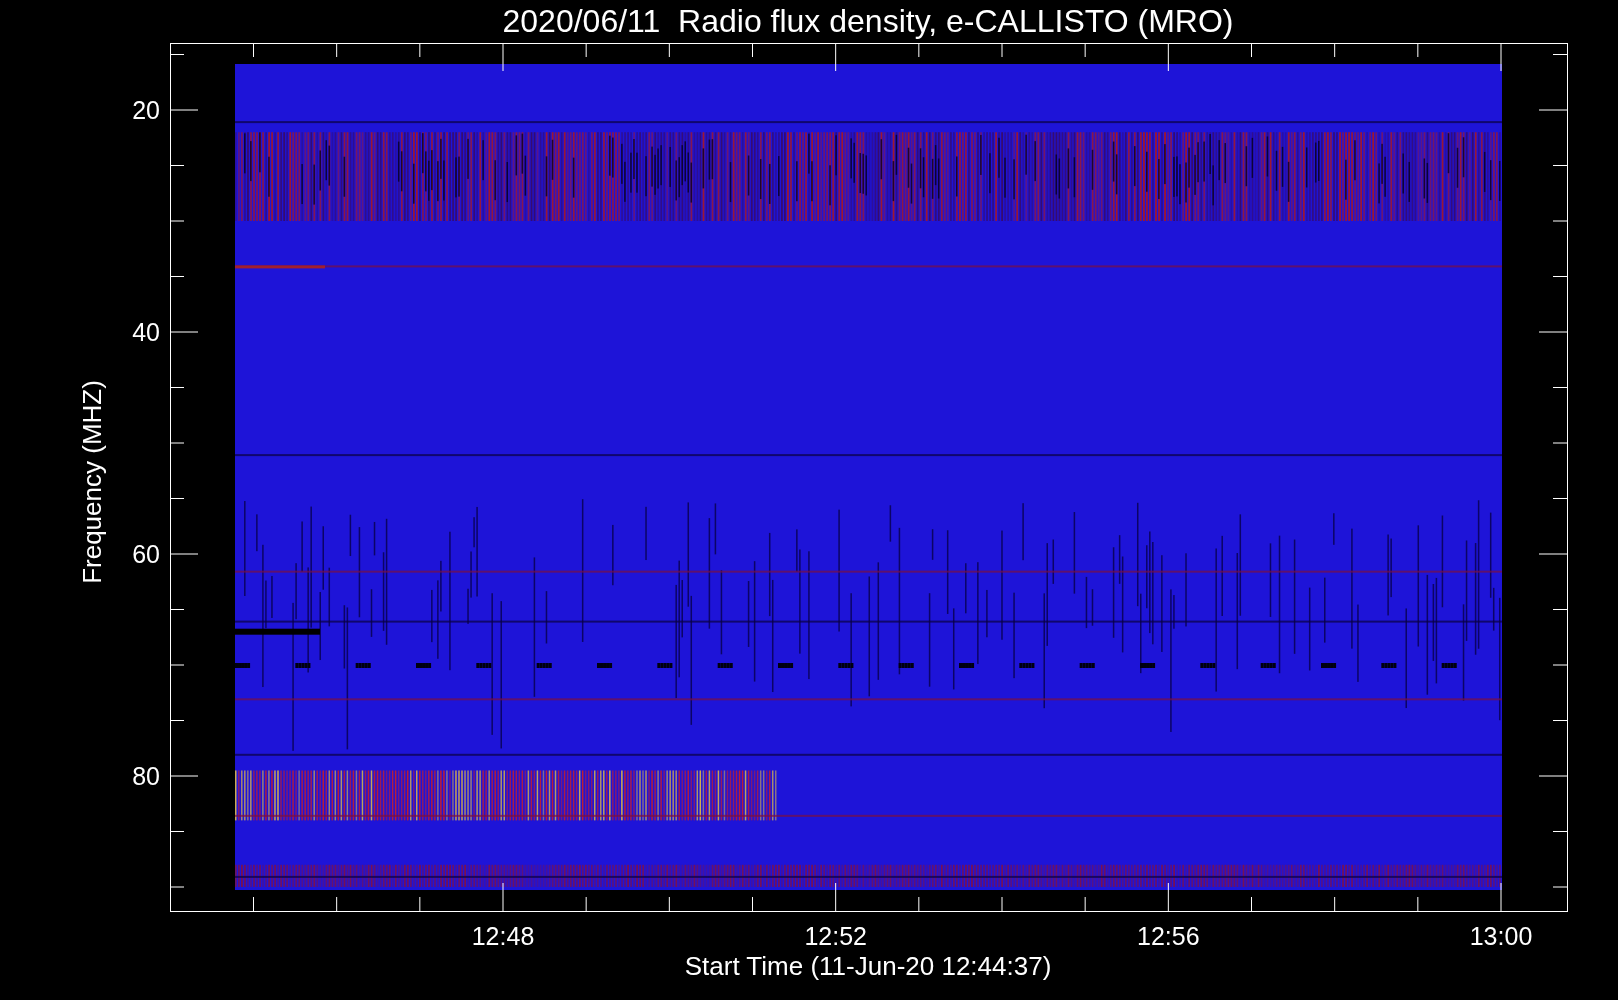  I want to click on x-tick-label: 12:56, so click(1168, 936).